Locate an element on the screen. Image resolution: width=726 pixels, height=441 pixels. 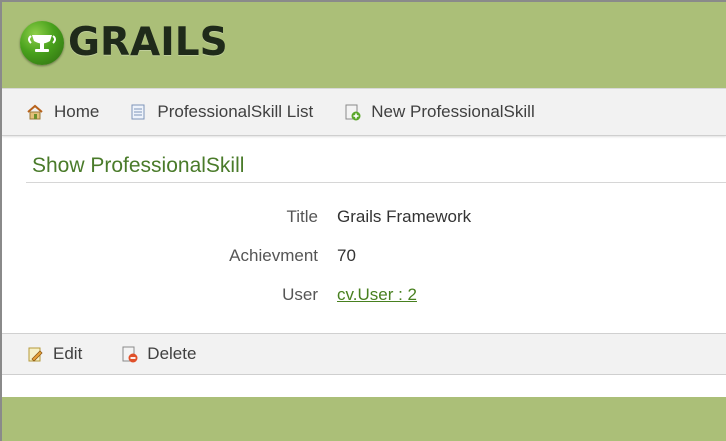
grails-cup-icon is located at coordinates (42, 42).